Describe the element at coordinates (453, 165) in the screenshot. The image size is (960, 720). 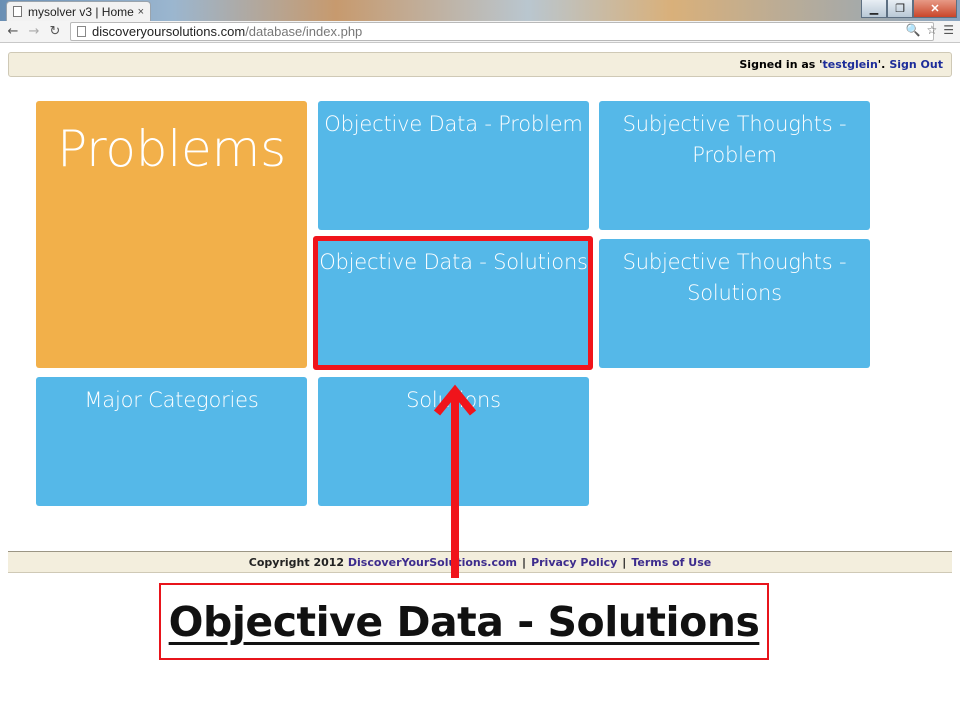
I see `tile-objective-data-problem: Objective Data - Problem` at that location.